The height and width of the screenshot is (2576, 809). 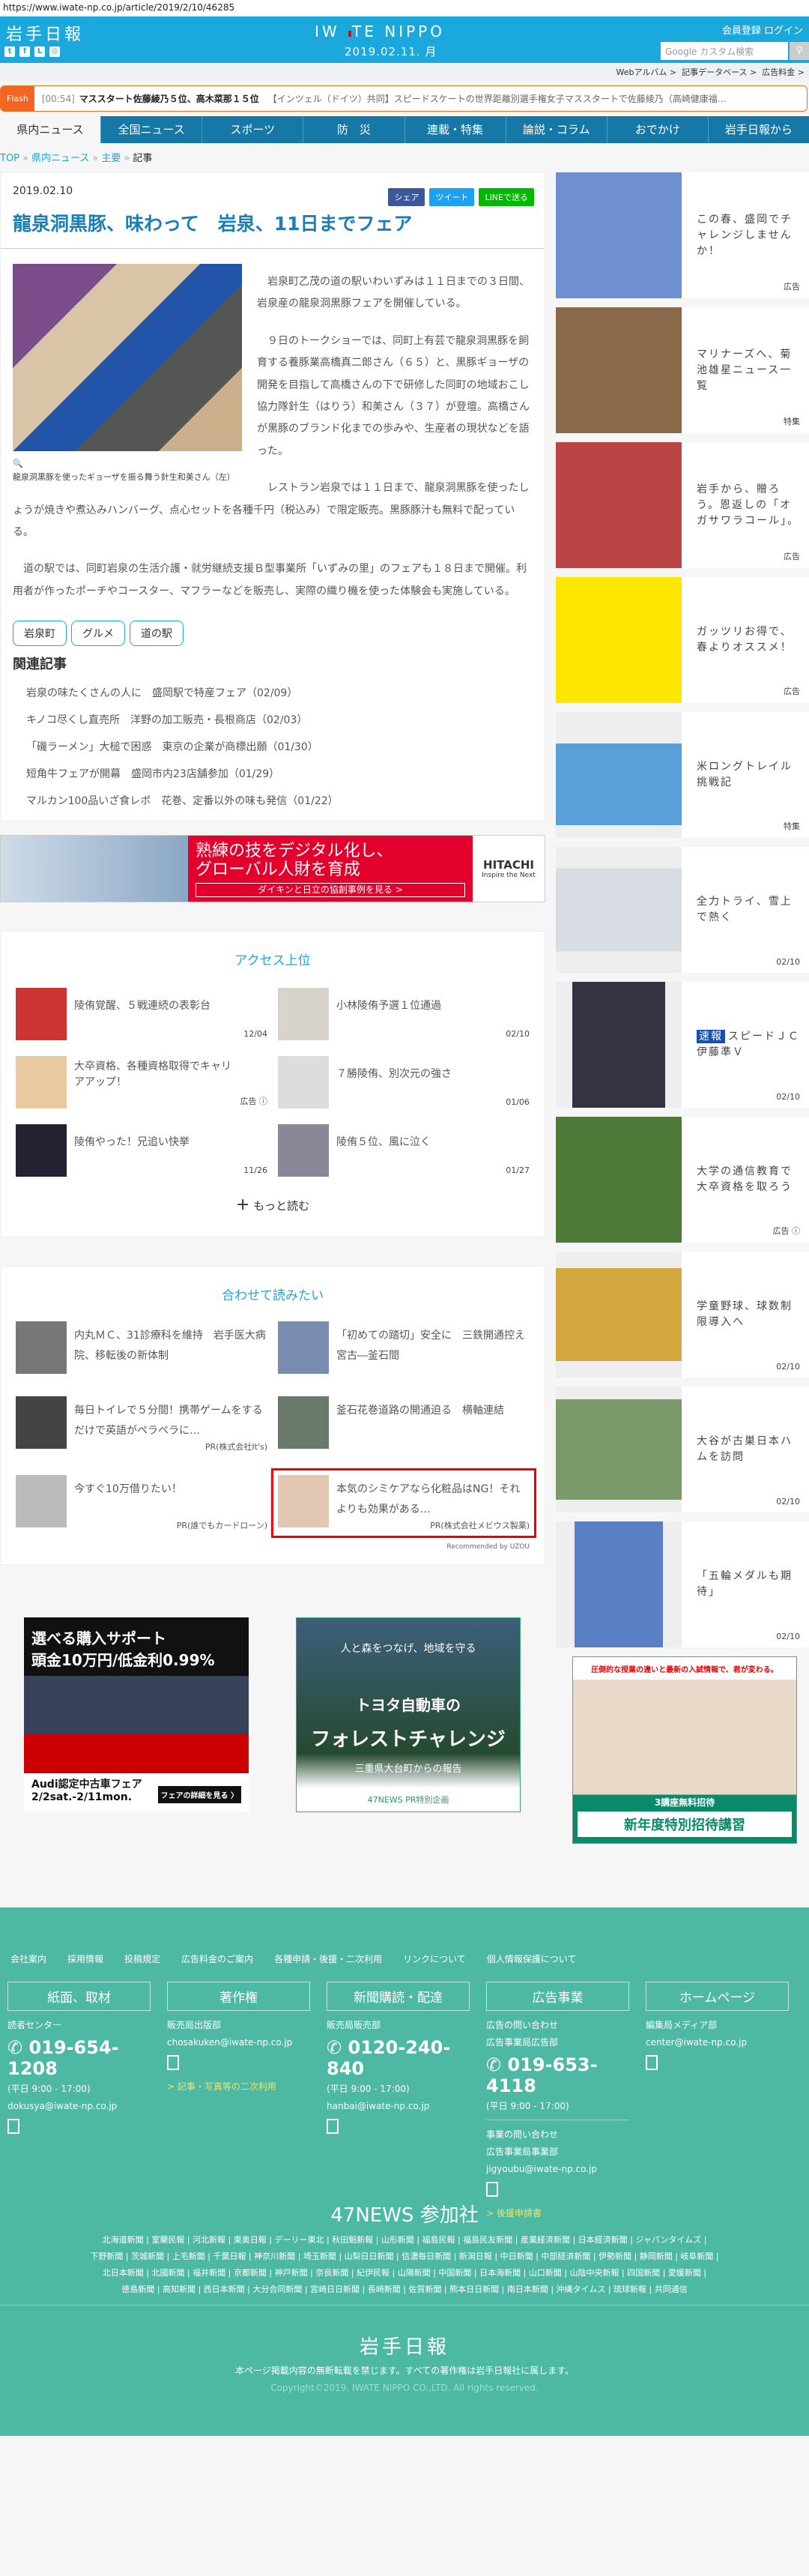 What do you see at coordinates (719, 72) in the screenshot?
I see `article-database-link: 記事データベース >` at bounding box center [719, 72].